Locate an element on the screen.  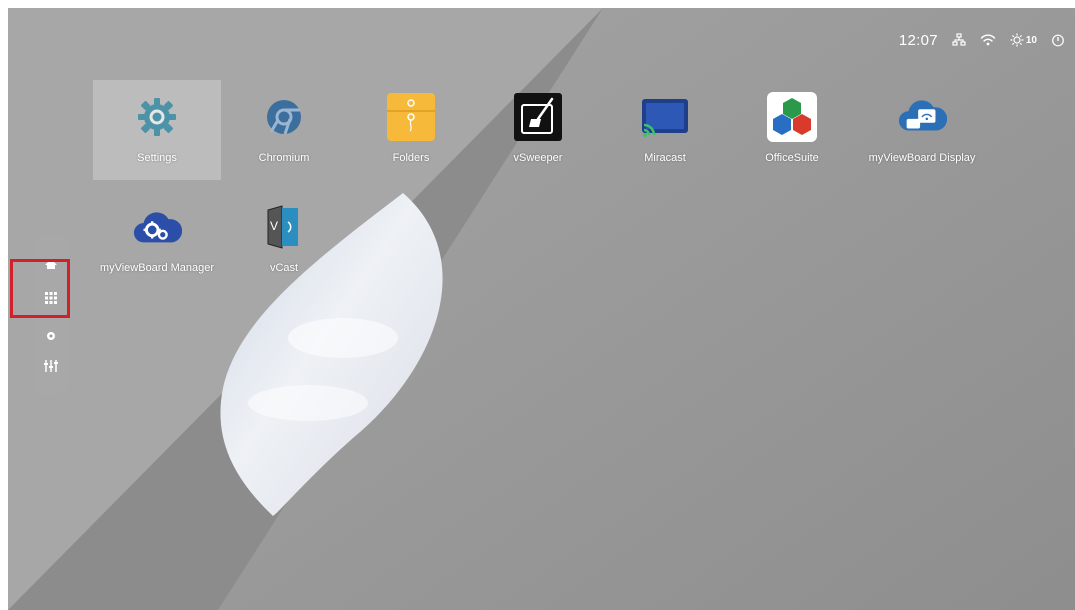
app-vsweeper: vSweeper is located at coordinates (538, 130).